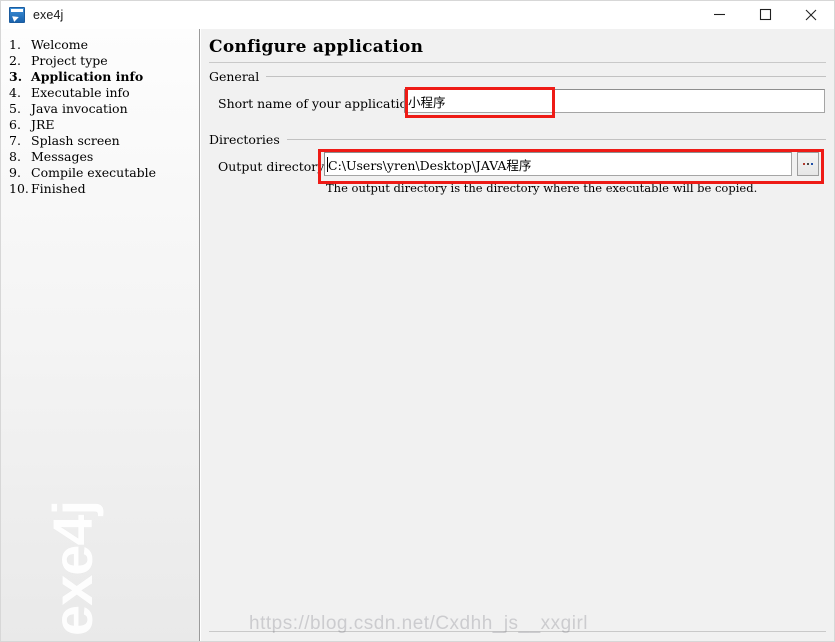  I want to click on step-number: 1., so click(15, 44).